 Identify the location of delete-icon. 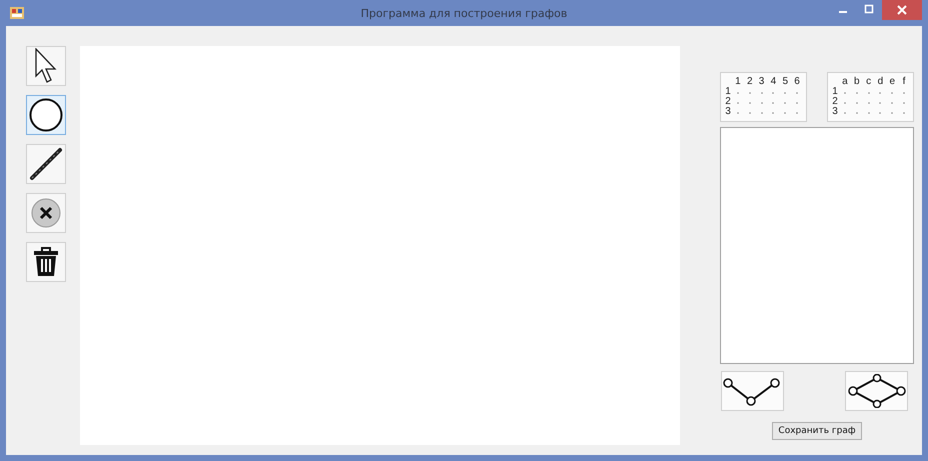
(46, 213).